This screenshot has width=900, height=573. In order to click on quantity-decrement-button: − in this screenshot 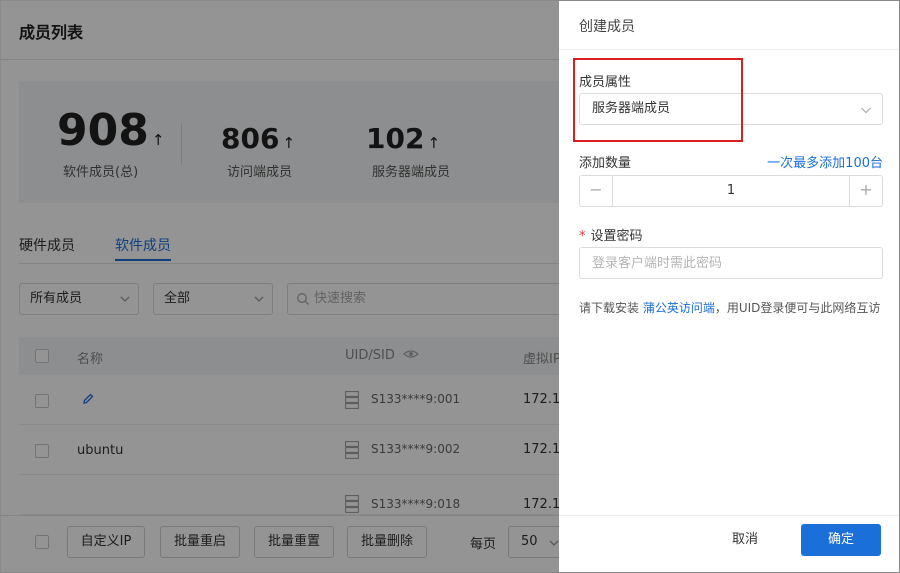, I will do `click(596, 191)`.